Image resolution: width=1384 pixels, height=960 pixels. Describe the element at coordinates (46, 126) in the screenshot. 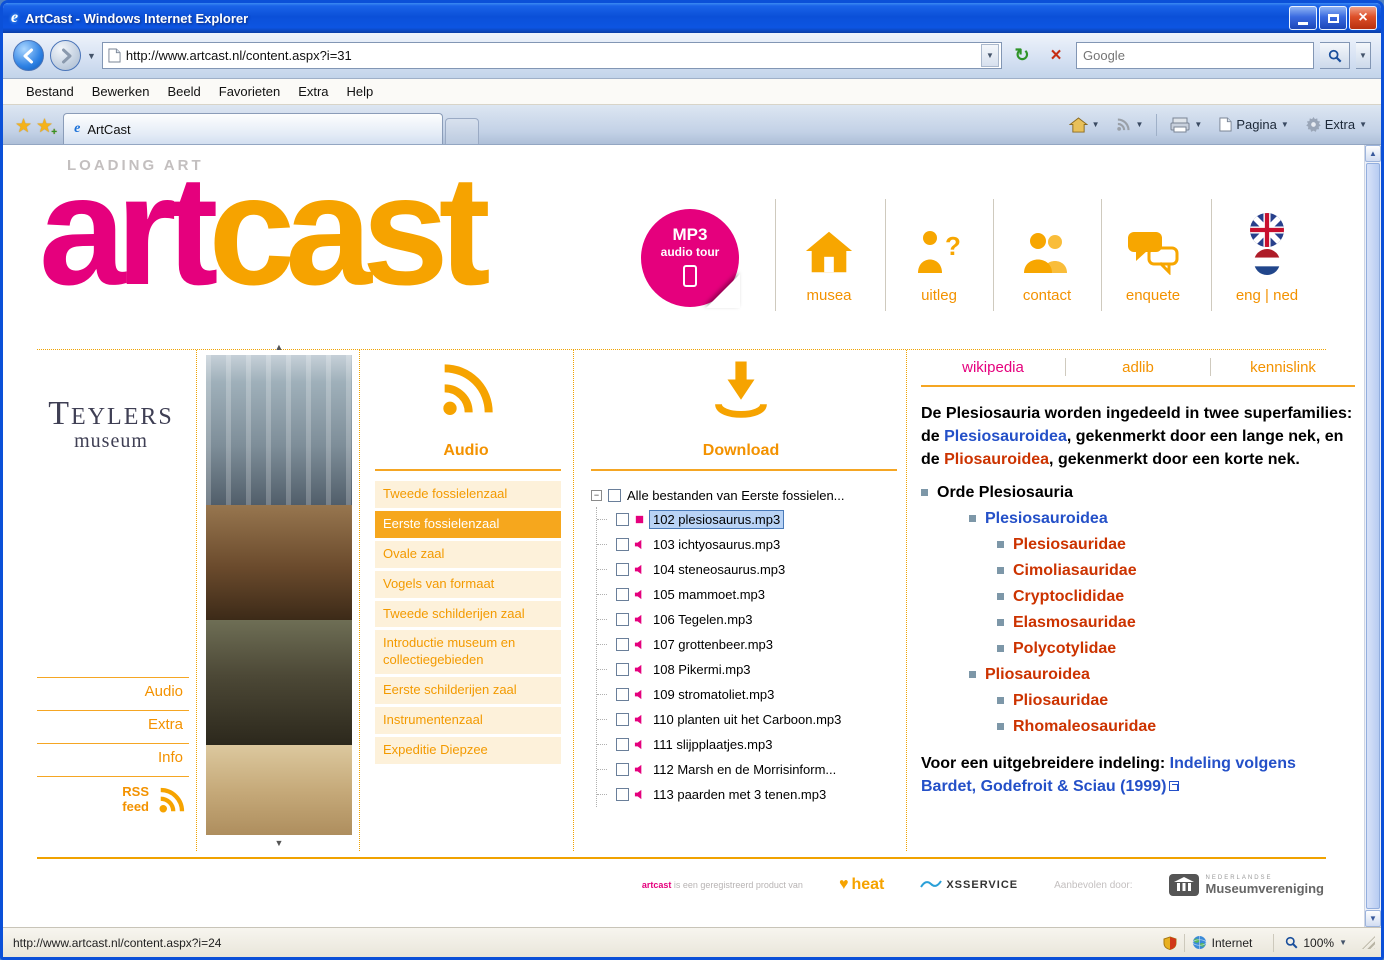

I see `add-favorite-button: ★ +` at that location.